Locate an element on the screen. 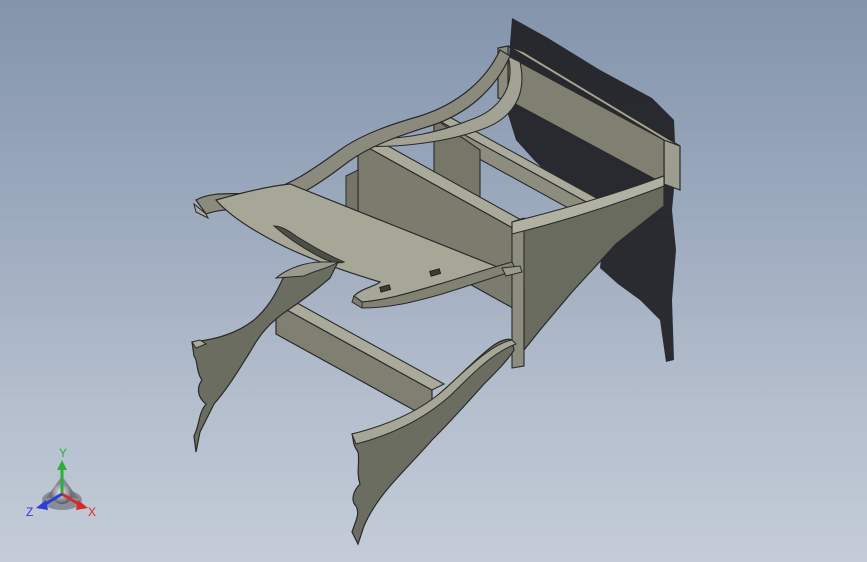 The height and width of the screenshot is (562, 867). lower-left-side-panel is located at coordinates (265, 357).